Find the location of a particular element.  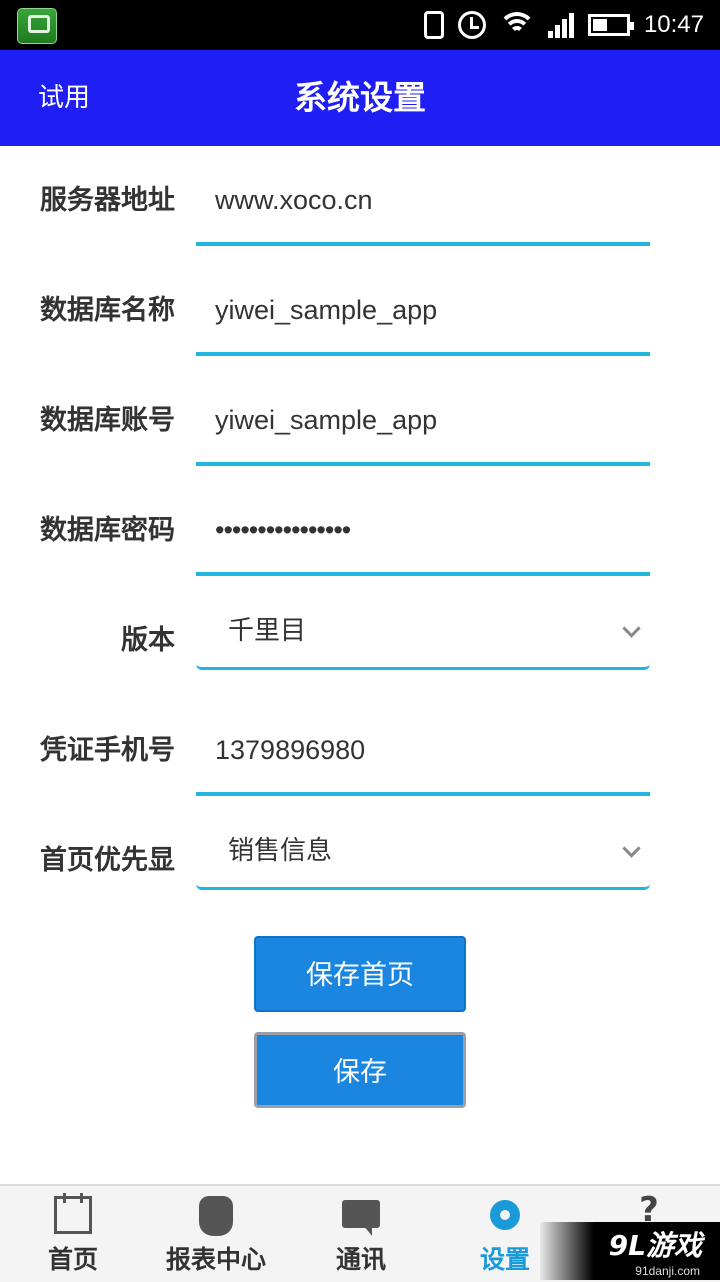

db-password-label: 数据库密码 is located at coordinates (107, 530).